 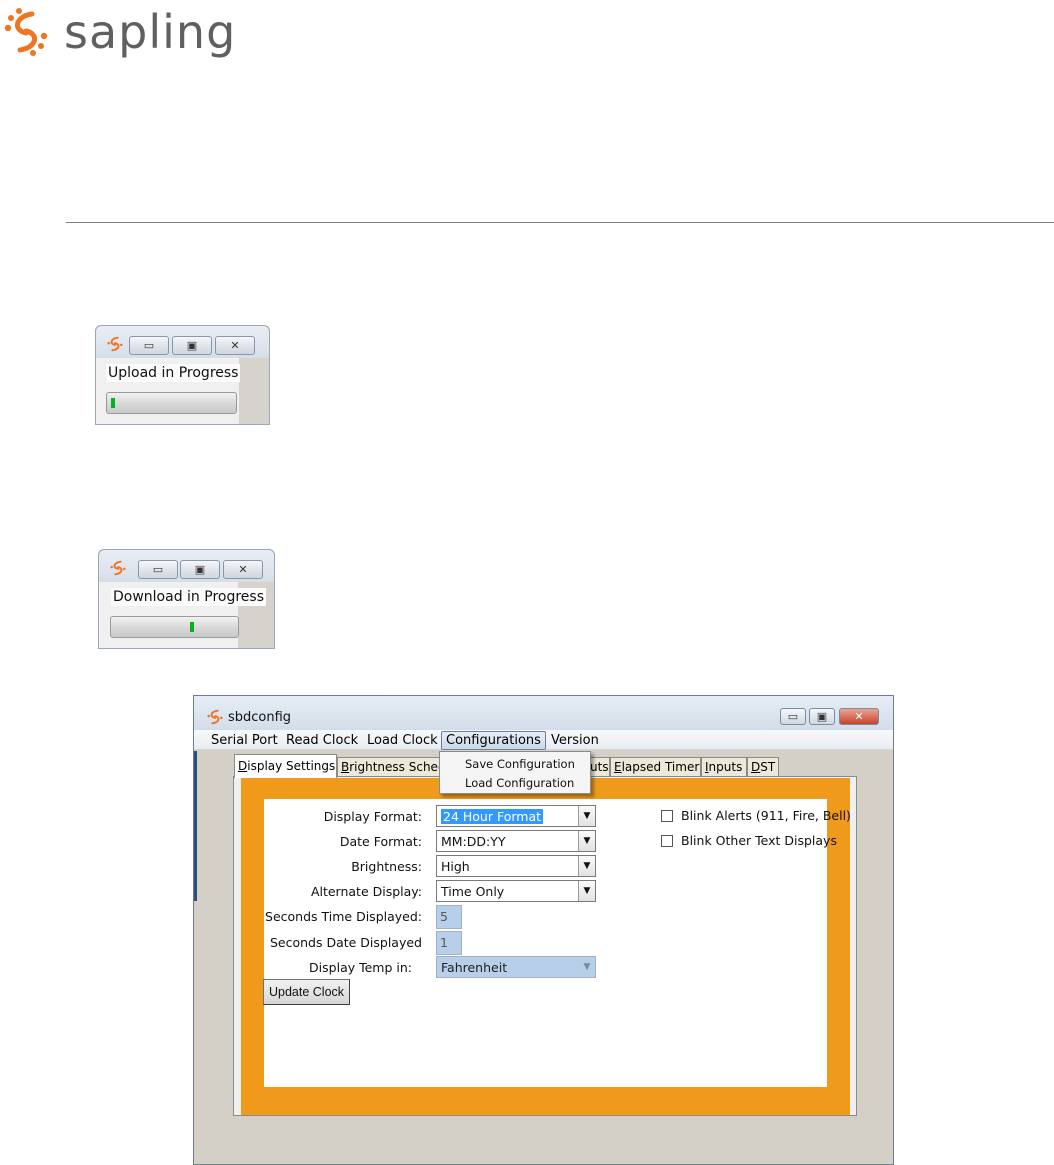 What do you see at coordinates (307, 992) in the screenshot?
I see `update-clock-button: Update Clock` at bounding box center [307, 992].